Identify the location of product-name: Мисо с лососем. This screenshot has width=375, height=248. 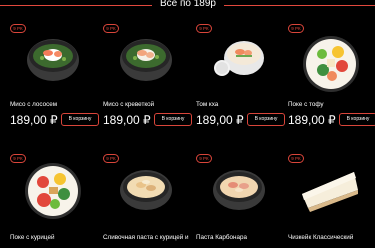
(34, 104).